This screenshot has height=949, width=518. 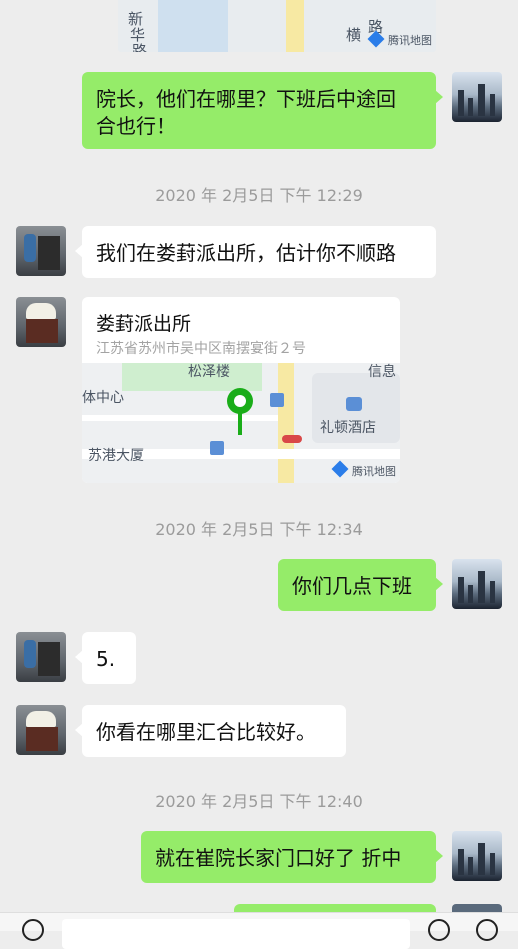 I want to click on location-title: 娄葑派出所, so click(x=144, y=324).